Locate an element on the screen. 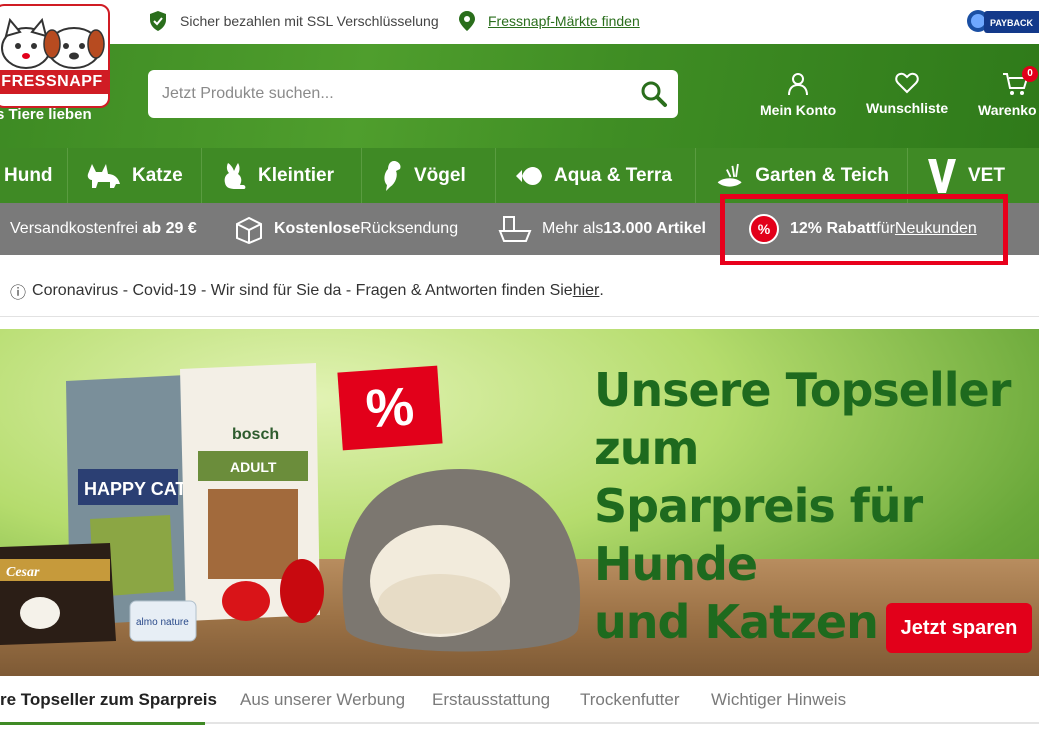 Image resolution: width=1039 pixels, height=756 pixels. category-voegel: Vögel is located at coordinates (429, 175).